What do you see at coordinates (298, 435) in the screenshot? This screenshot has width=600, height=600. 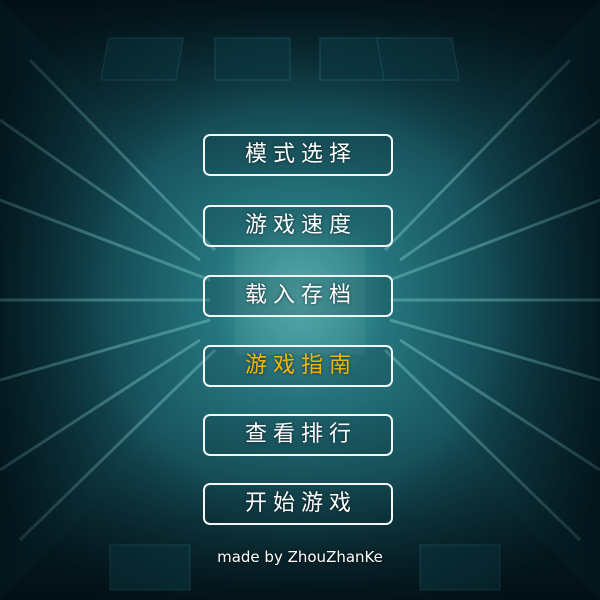 I see `view-leaderboard-button: 查看排行` at bounding box center [298, 435].